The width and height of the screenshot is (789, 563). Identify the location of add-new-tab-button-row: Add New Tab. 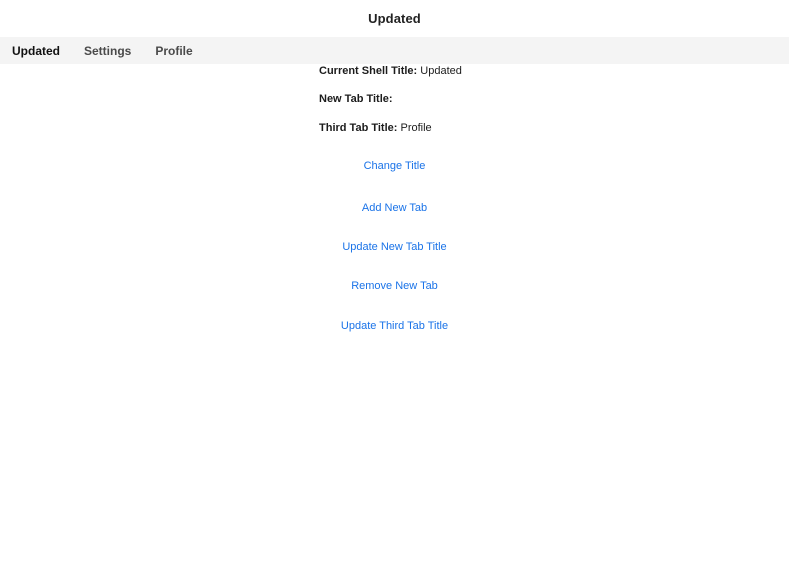
(394, 208).